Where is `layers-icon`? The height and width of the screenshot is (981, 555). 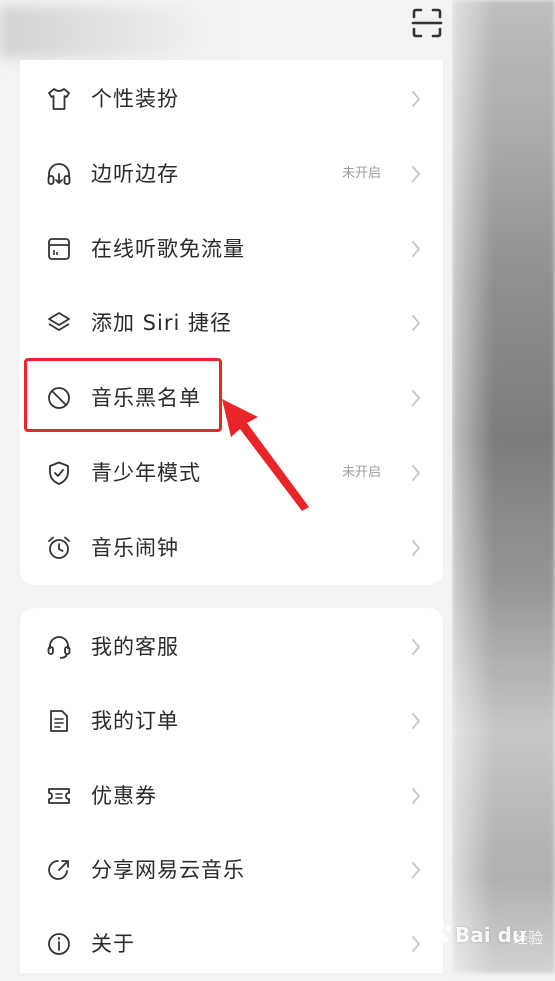
layers-icon is located at coordinates (59, 321).